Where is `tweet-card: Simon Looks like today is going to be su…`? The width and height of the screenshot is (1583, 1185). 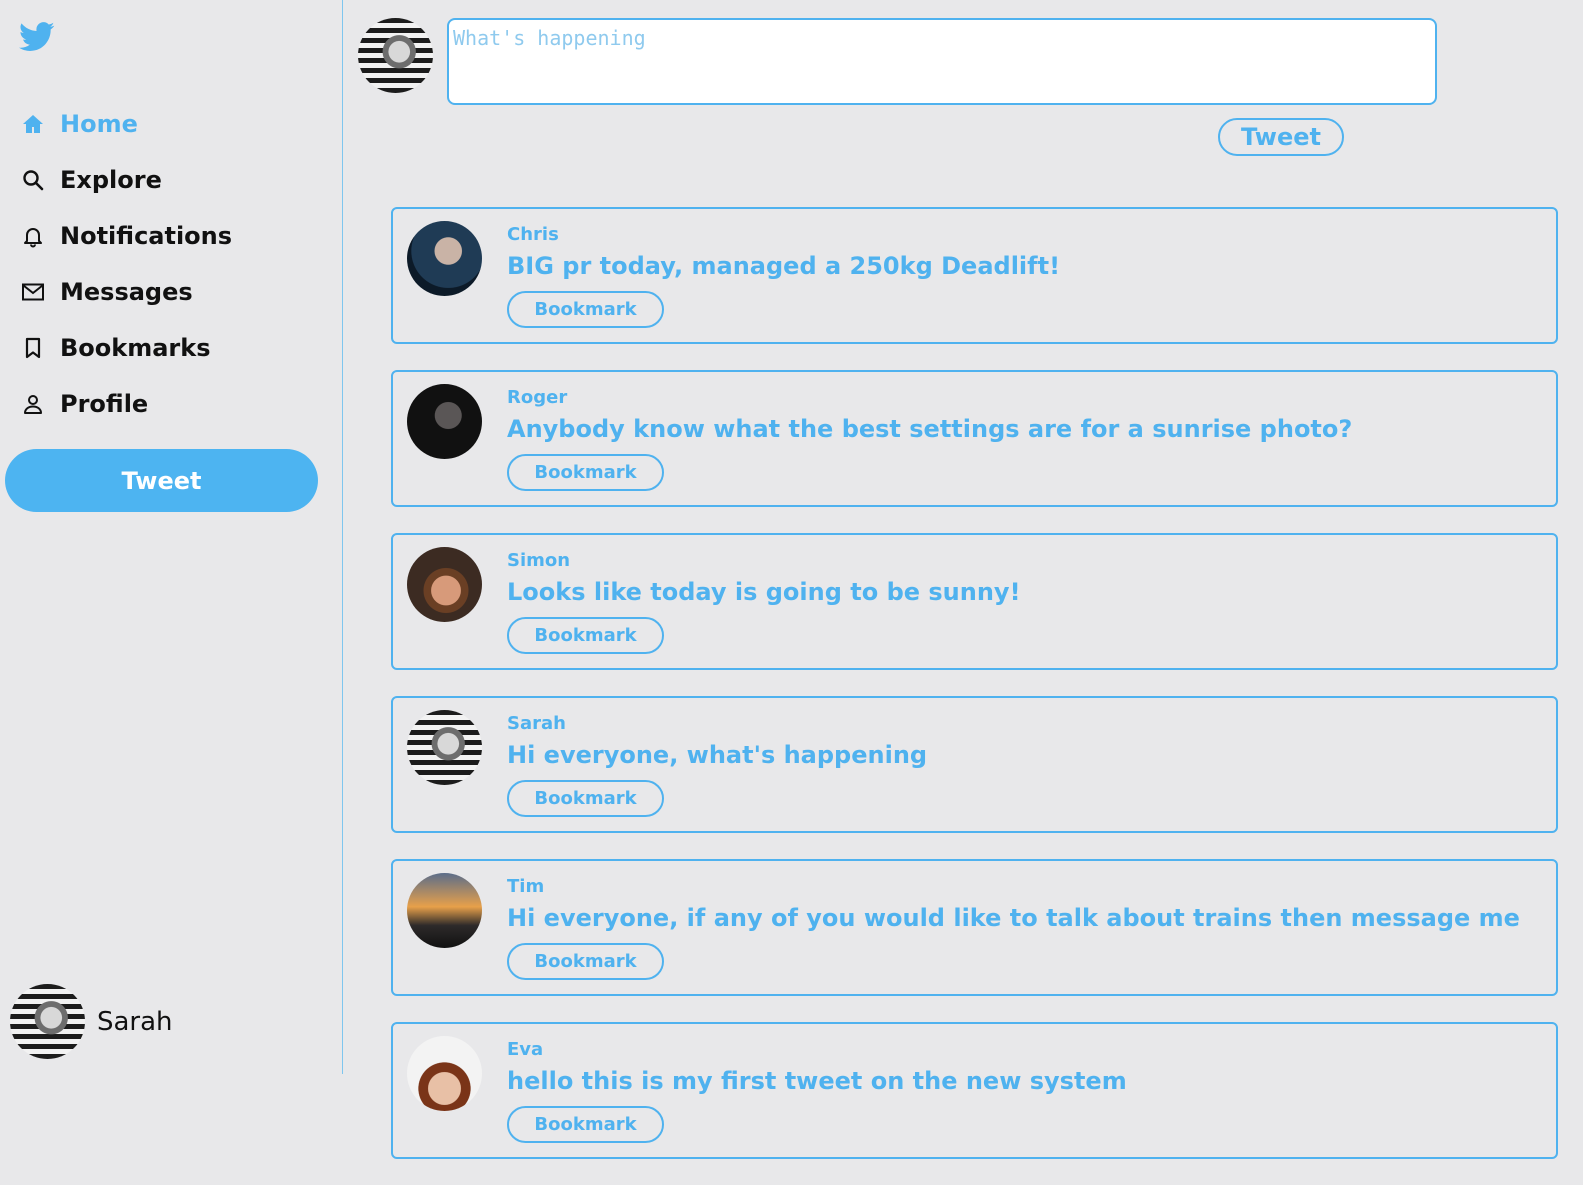 tweet-card: Simon Looks like today is going to be su… is located at coordinates (974, 601).